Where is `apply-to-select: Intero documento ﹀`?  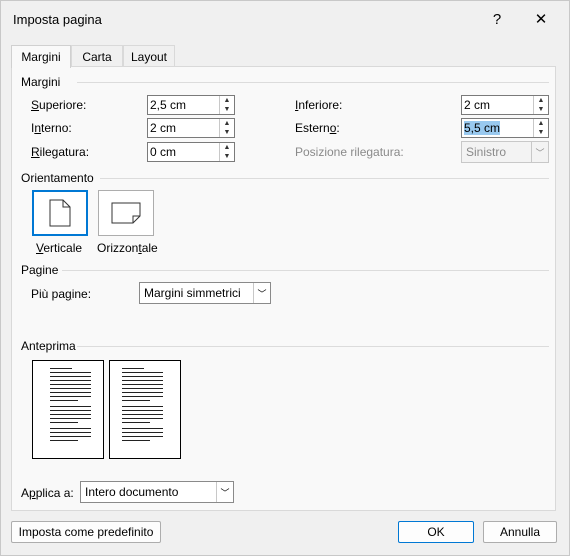
apply-to-select: Intero documento ﹀ is located at coordinates (157, 492).